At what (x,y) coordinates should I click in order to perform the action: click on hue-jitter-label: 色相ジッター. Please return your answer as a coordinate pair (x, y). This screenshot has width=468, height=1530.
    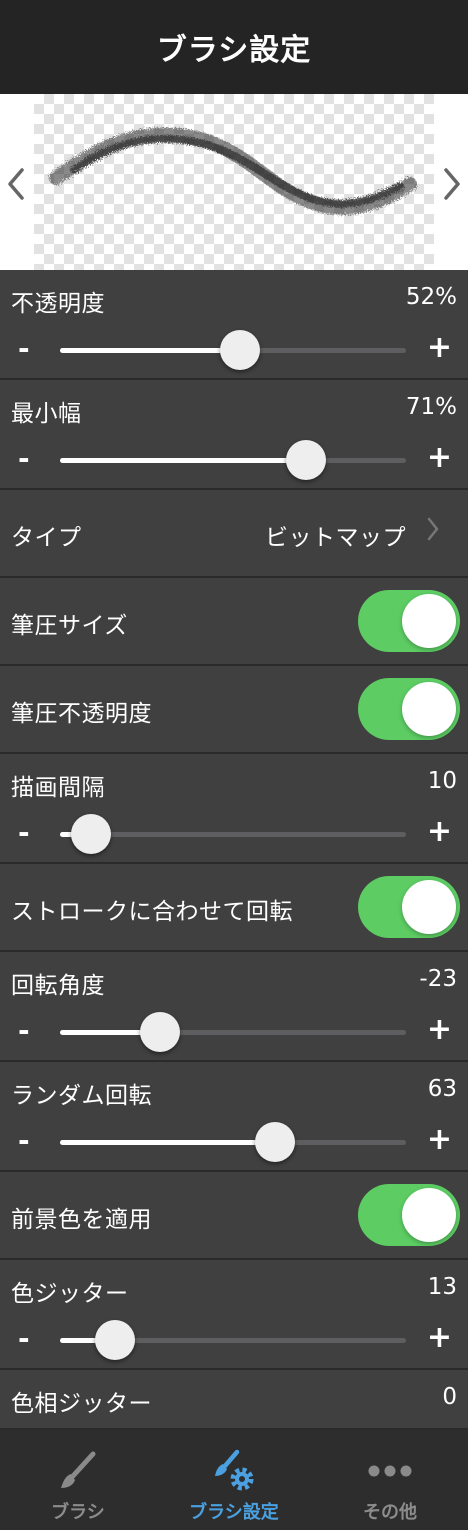
    Looking at the image, I should click on (81, 1404).